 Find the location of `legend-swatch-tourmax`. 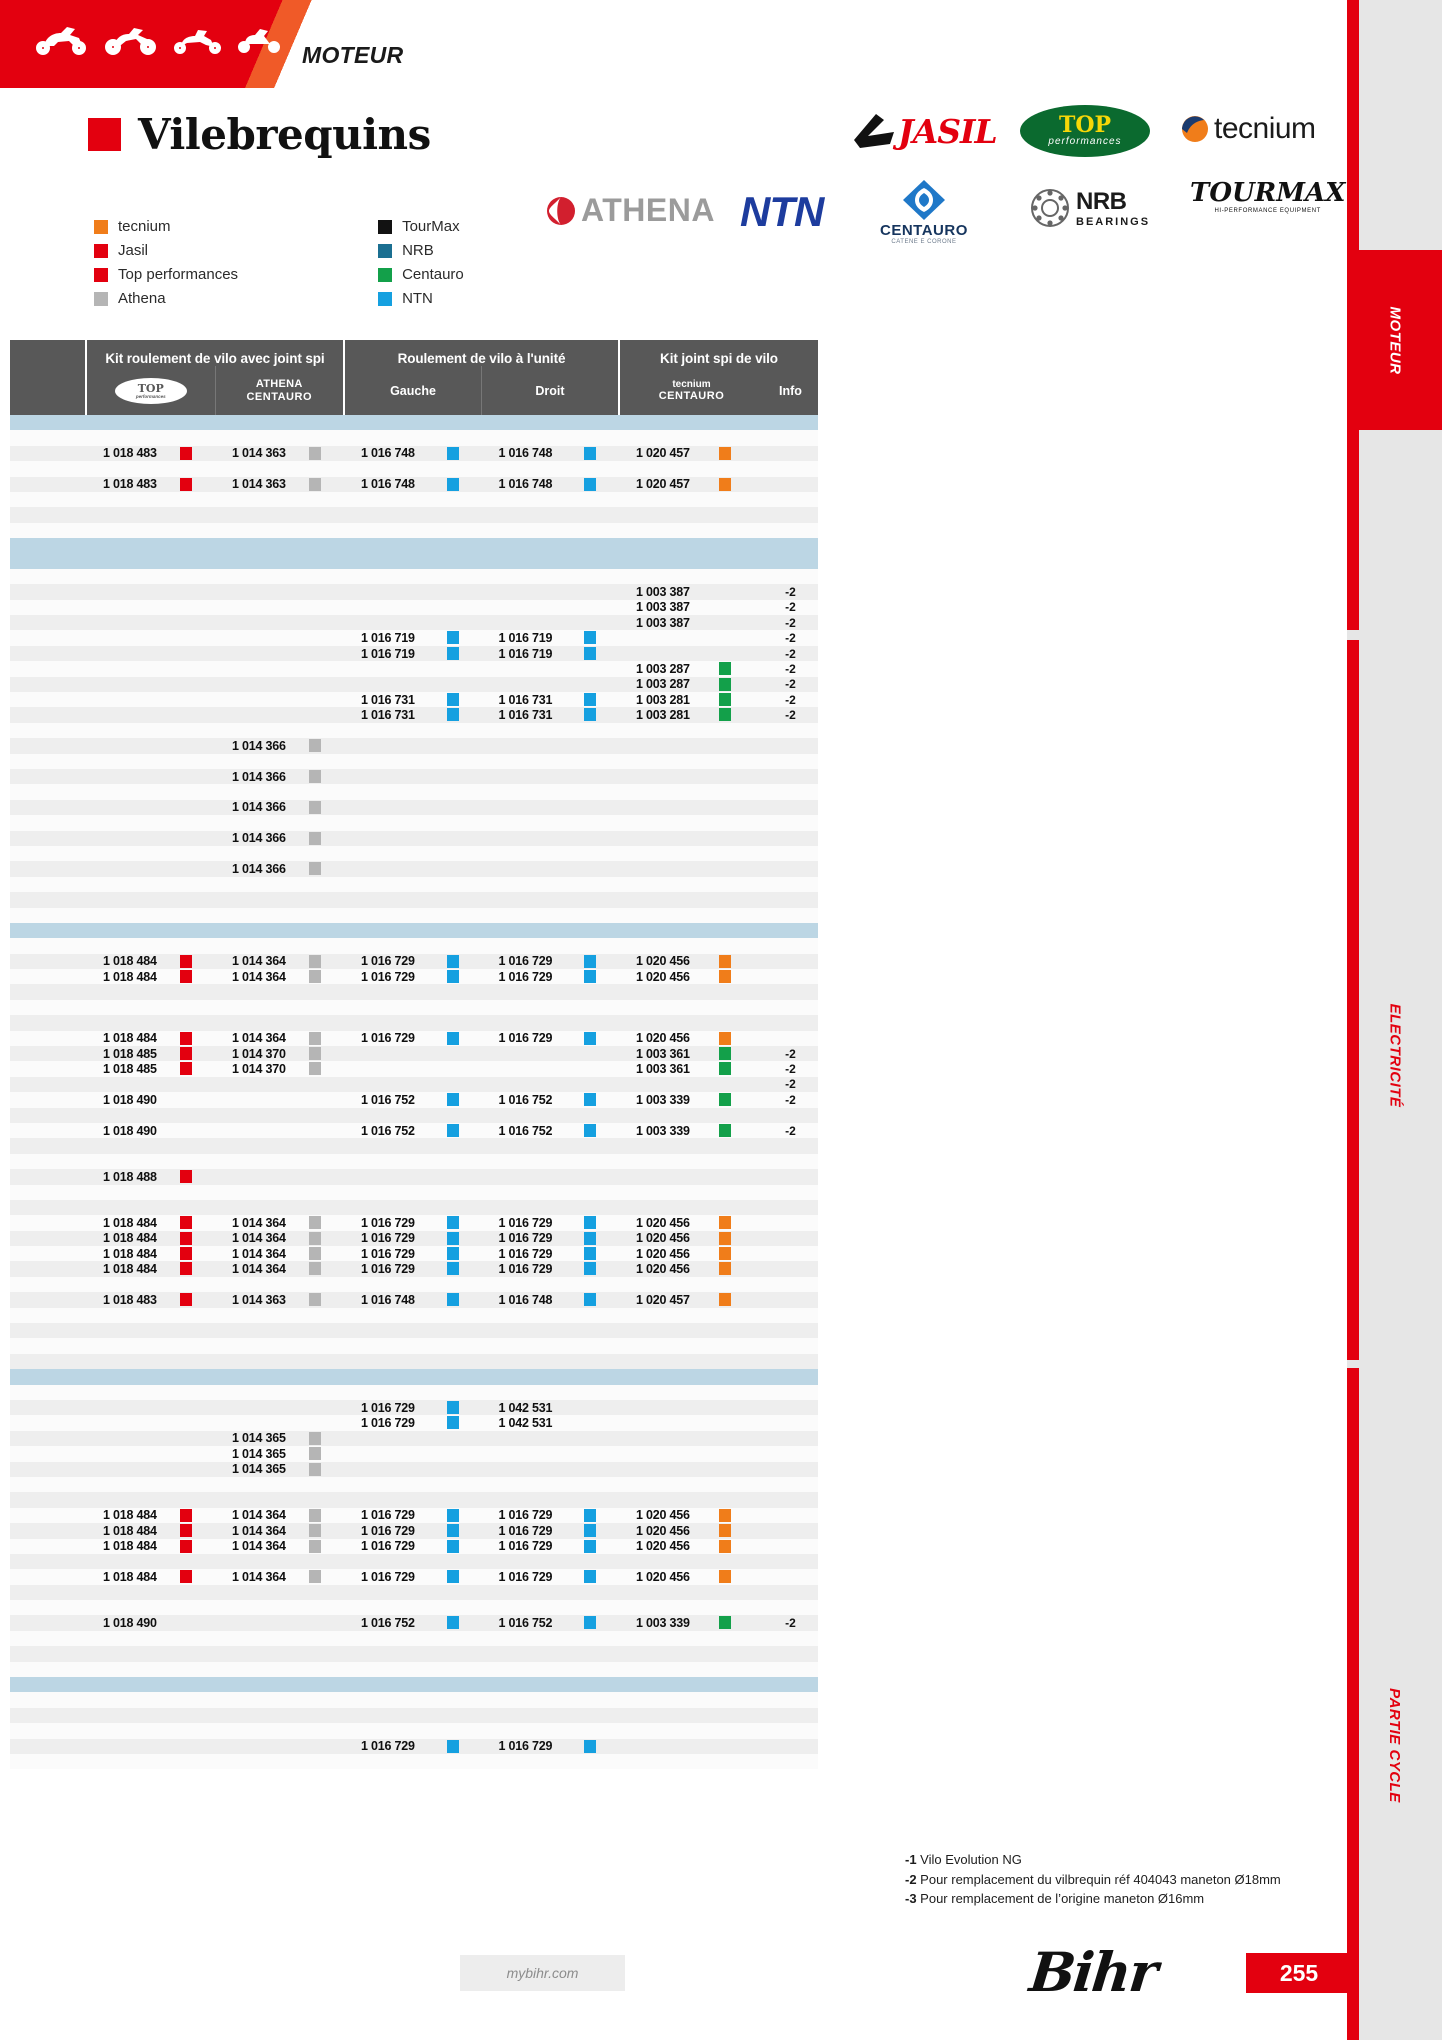

legend-swatch-tourmax is located at coordinates (385, 226).